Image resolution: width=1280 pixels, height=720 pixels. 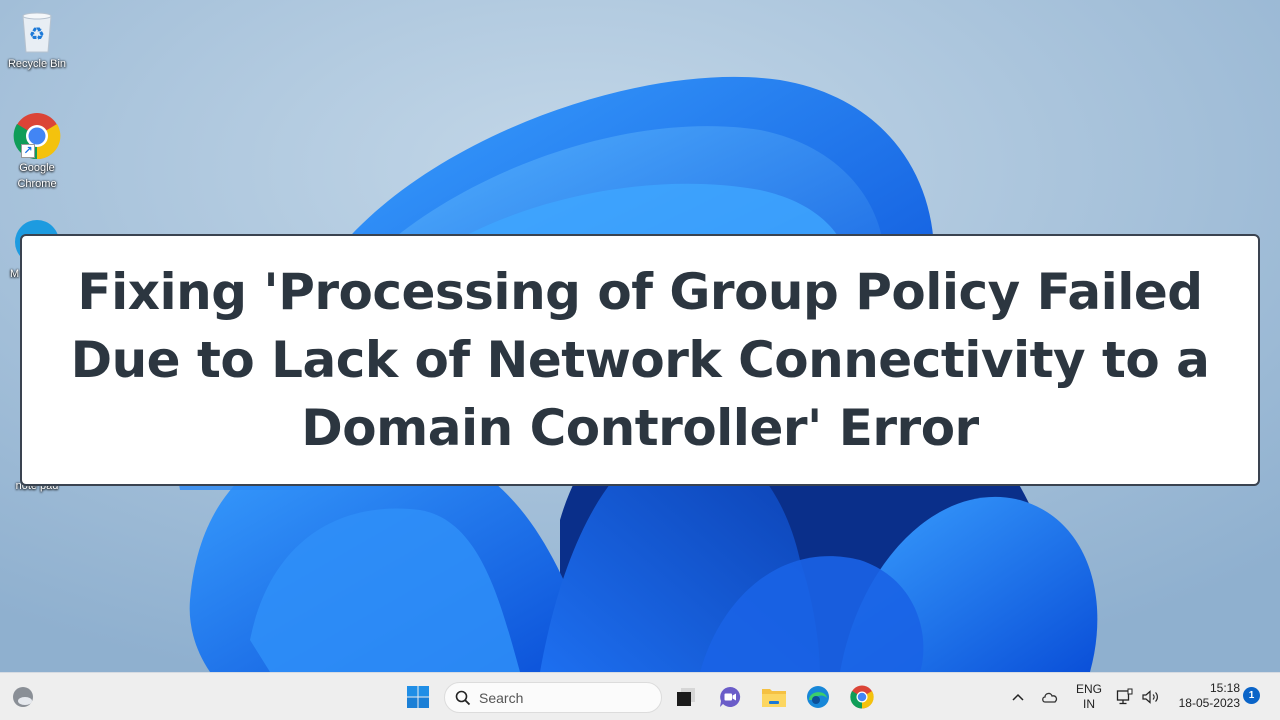 I want to click on language-code: ENG, so click(x=1088, y=689).